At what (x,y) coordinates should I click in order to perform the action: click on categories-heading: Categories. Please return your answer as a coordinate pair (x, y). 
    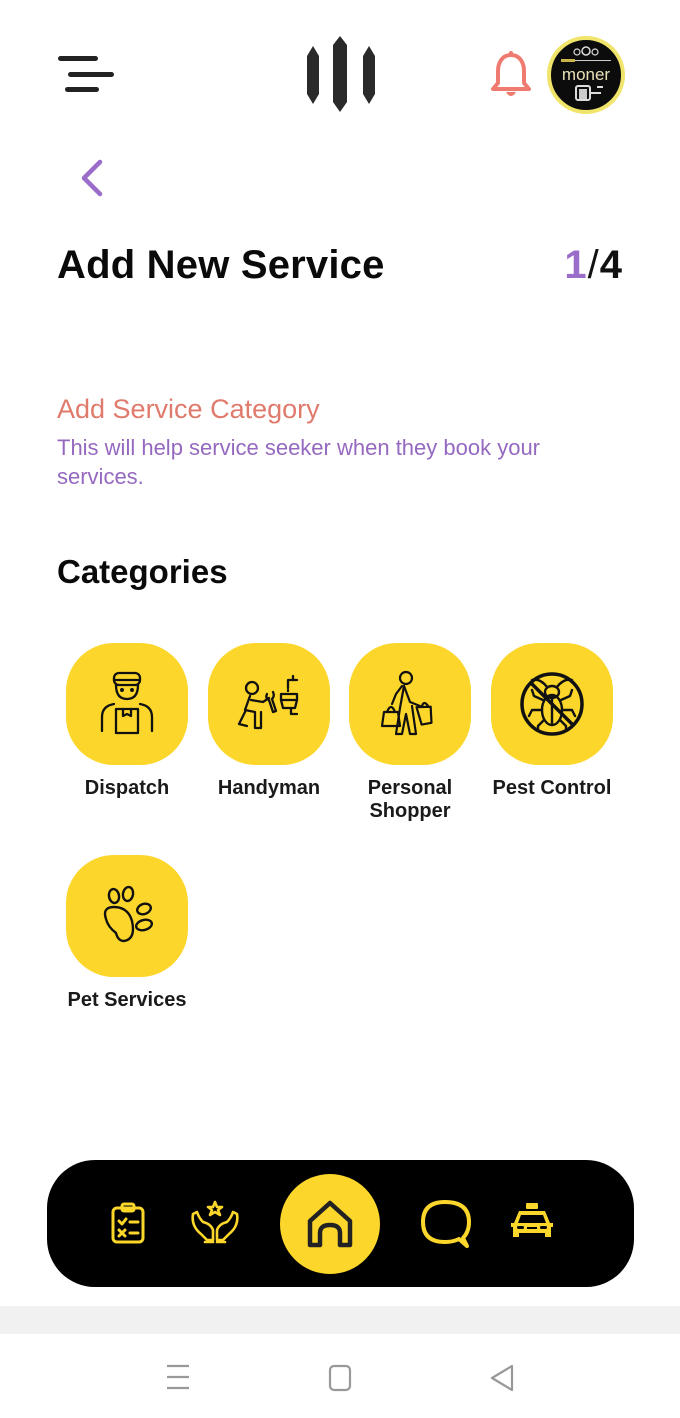
    Looking at the image, I should click on (142, 571).